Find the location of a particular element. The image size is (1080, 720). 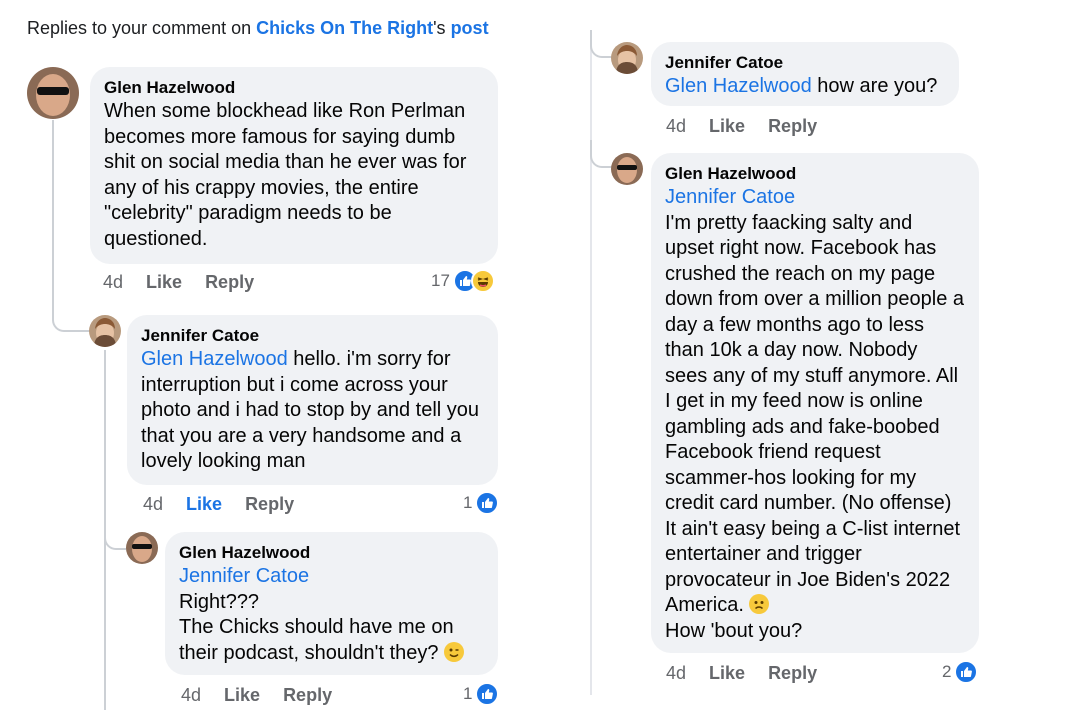

post-link: post is located at coordinates (470, 28).